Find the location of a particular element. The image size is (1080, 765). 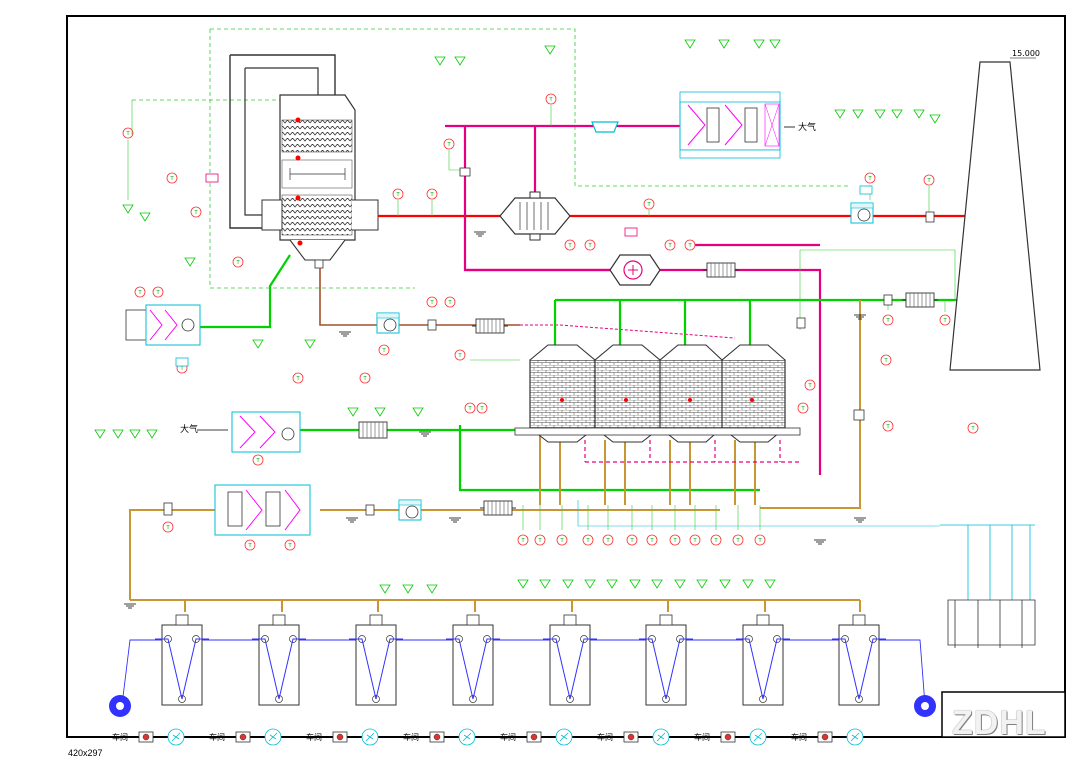

rewind-roll is located at coordinates (925, 706).